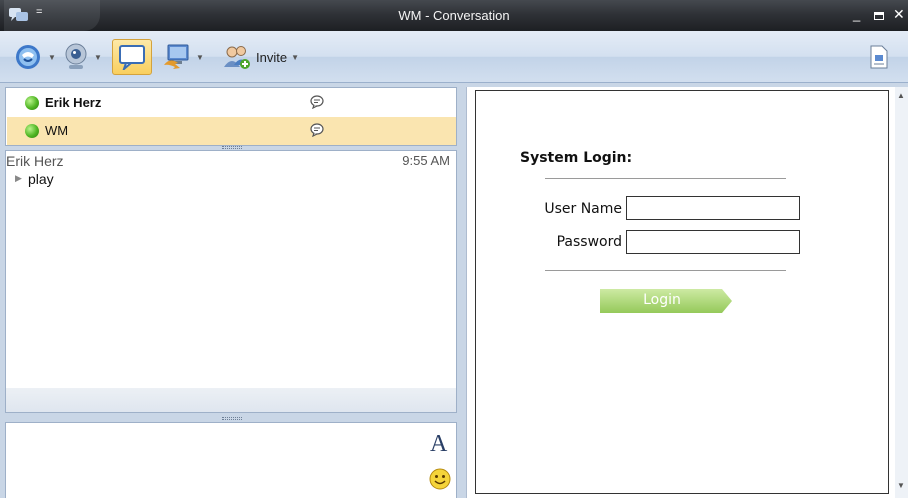 The width and height of the screenshot is (908, 498). Describe the element at coordinates (662, 300) in the screenshot. I see `login-button-label: Login` at that location.